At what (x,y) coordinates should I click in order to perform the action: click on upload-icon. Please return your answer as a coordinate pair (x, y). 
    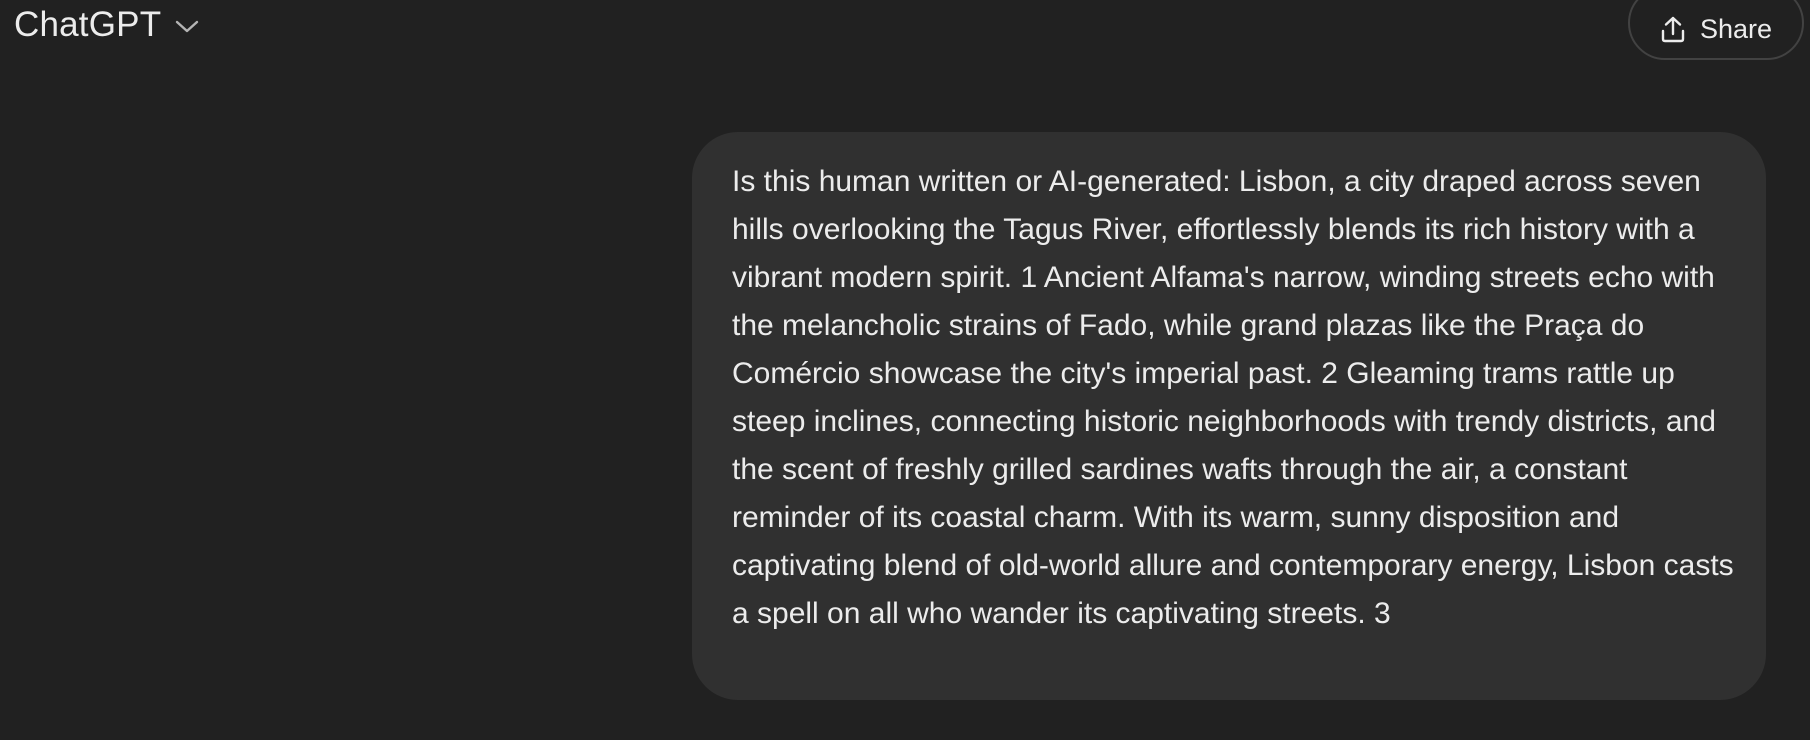
    Looking at the image, I should click on (1673, 29).